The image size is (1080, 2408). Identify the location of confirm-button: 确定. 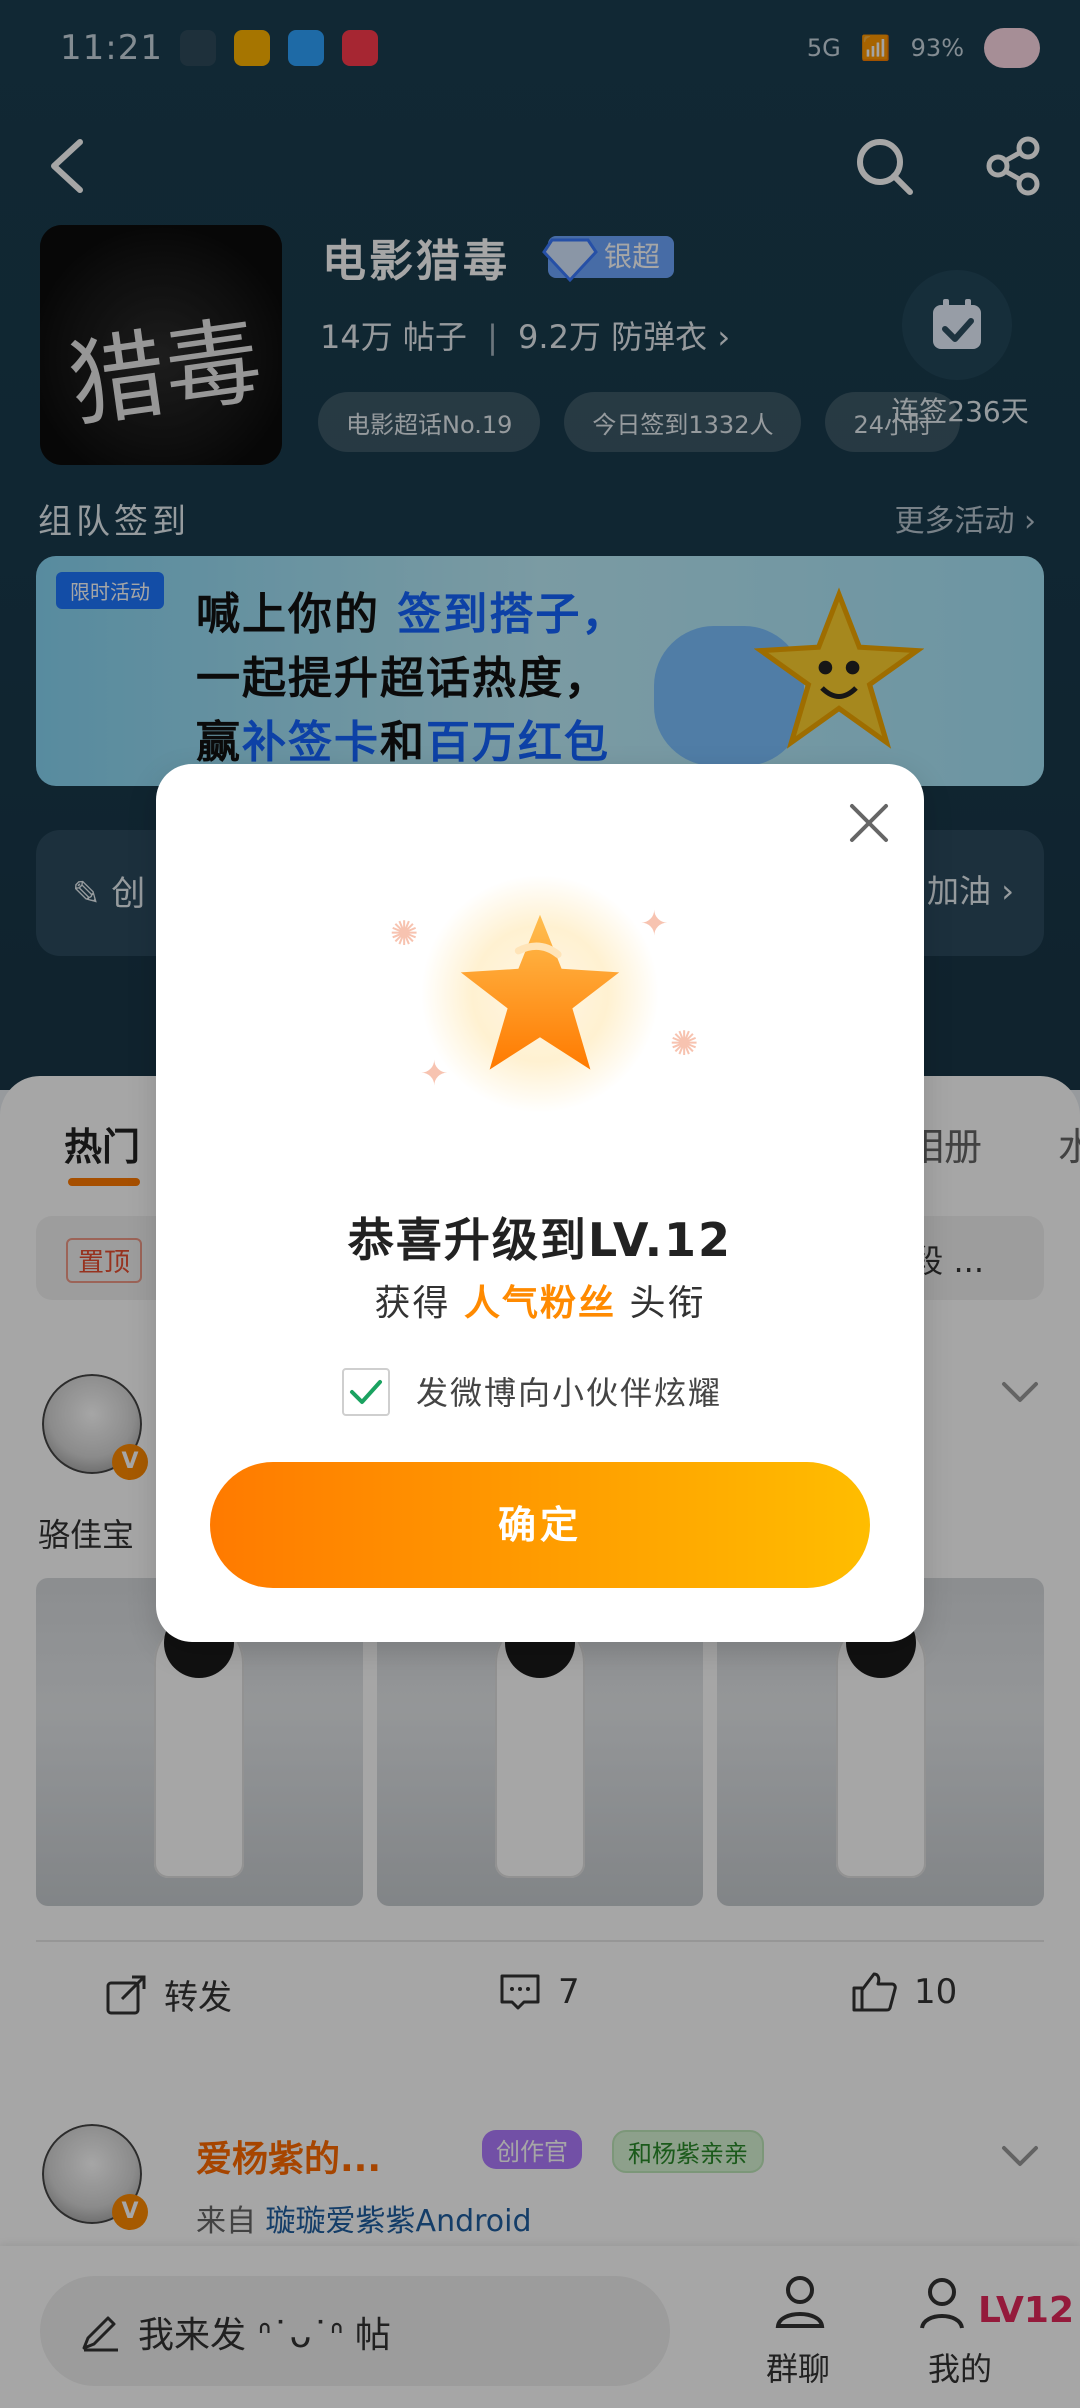
(540, 1525).